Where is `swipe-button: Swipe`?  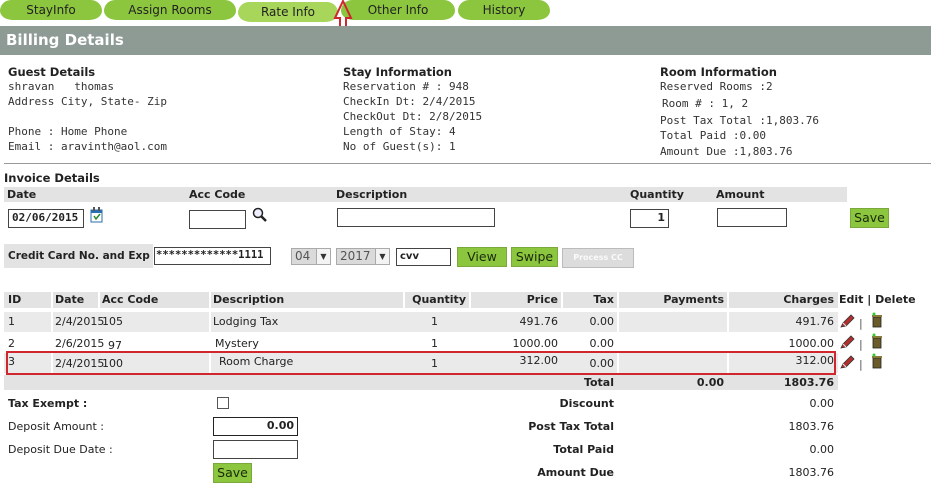
swipe-button: Swipe is located at coordinates (534, 257).